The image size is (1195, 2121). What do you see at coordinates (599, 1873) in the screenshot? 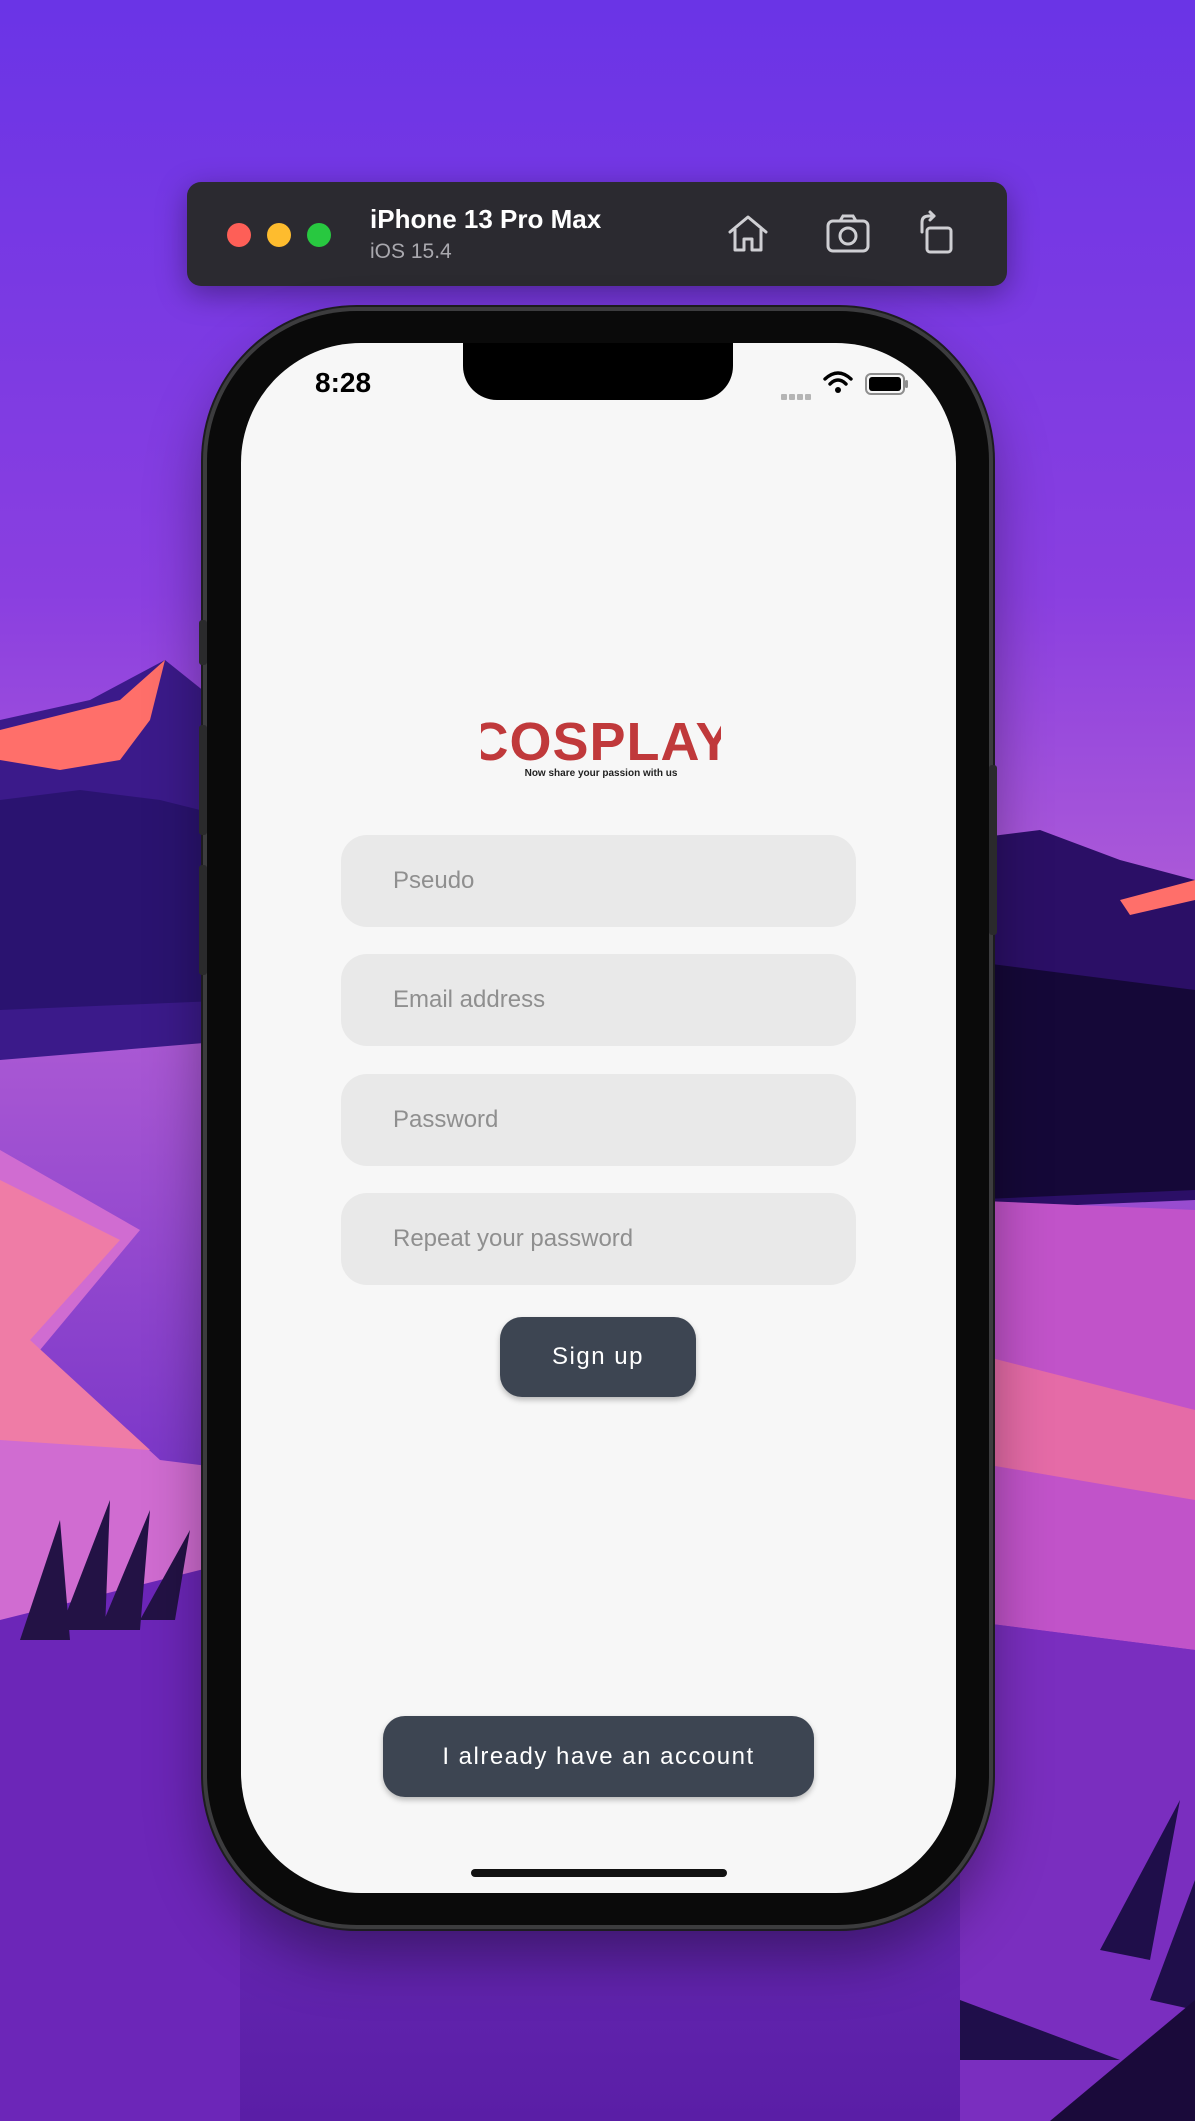
I see `home-indicator` at bounding box center [599, 1873].